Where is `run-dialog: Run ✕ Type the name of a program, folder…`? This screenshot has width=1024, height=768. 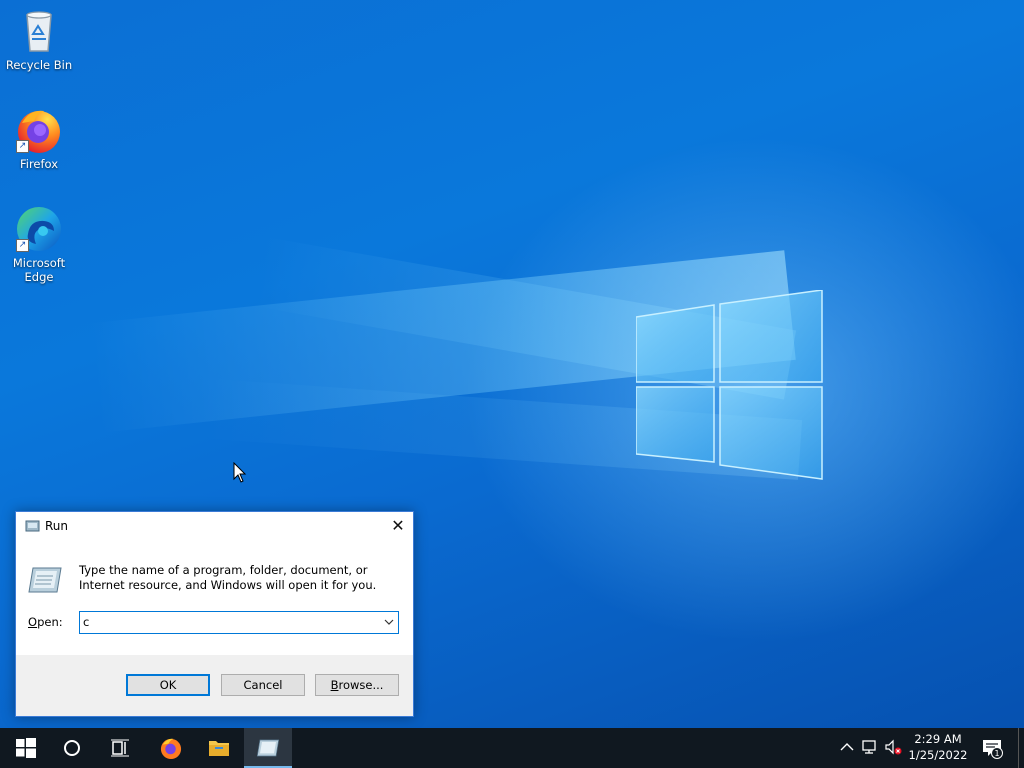
run-dialog: Run ✕ Type the name of a program, folder… is located at coordinates (214, 614).